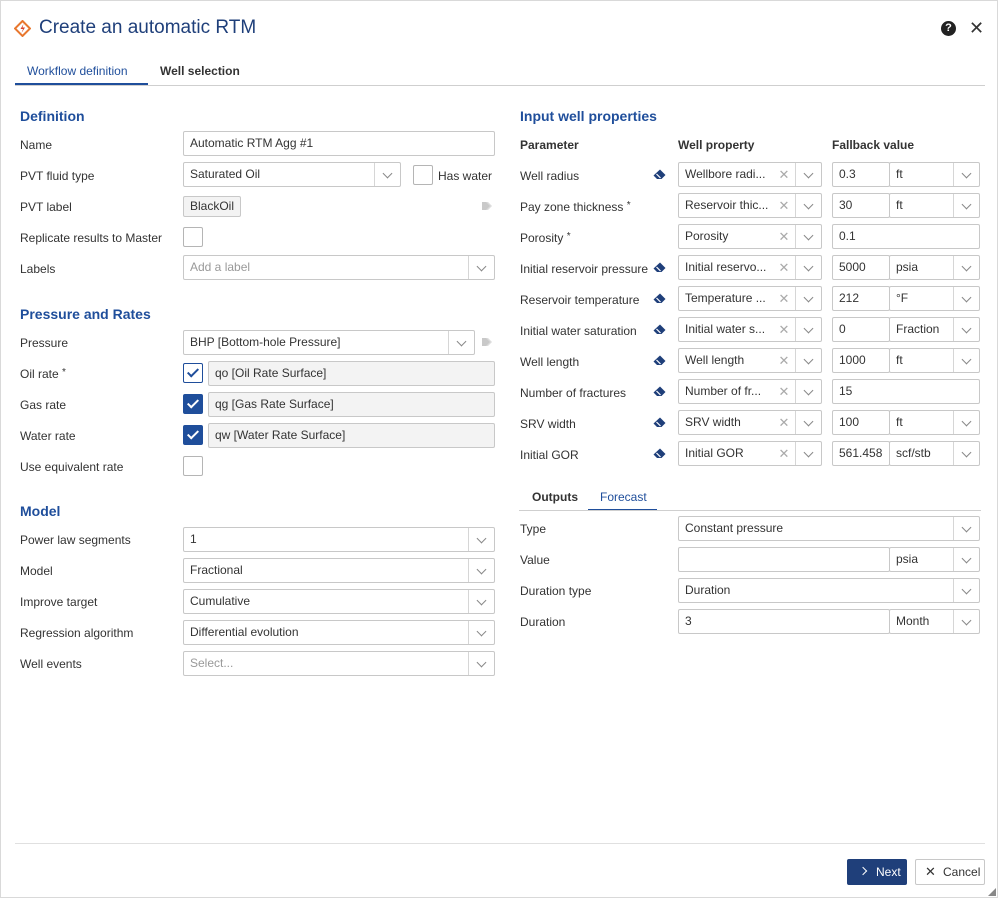 The image size is (998, 898). Describe the element at coordinates (899, 205) in the screenshot. I see `fallback-unit-value: ft` at that location.